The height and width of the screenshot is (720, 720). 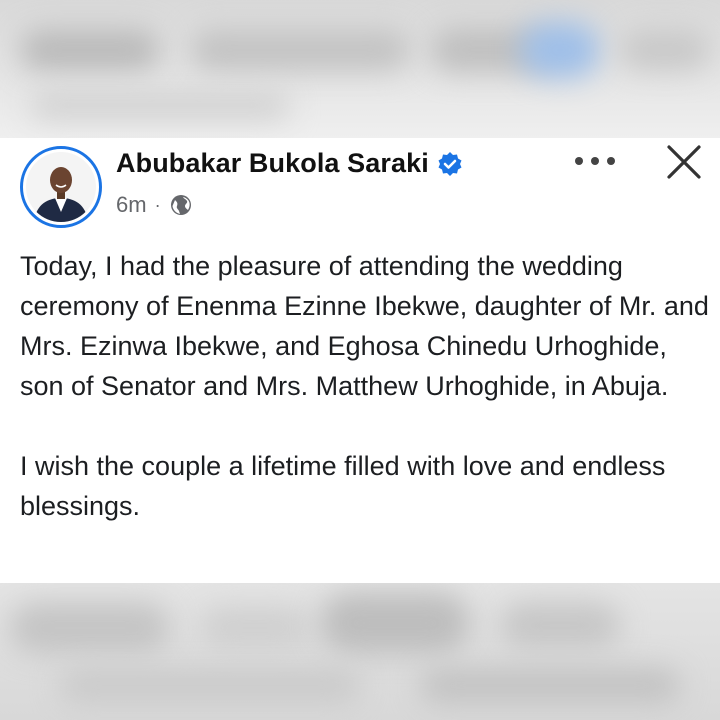 What do you see at coordinates (131, 205) in the screenshot?
I see `post-time: 6m` at bounding box center [131, 205].